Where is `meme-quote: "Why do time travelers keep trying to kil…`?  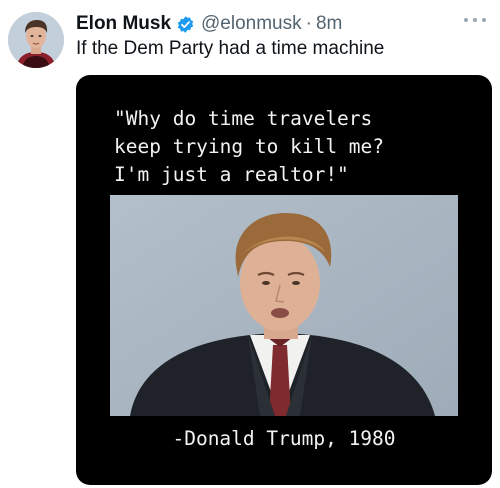
meme-quote: "Why do time travelers keep trying to kil… is located at coordinates (294, 147).